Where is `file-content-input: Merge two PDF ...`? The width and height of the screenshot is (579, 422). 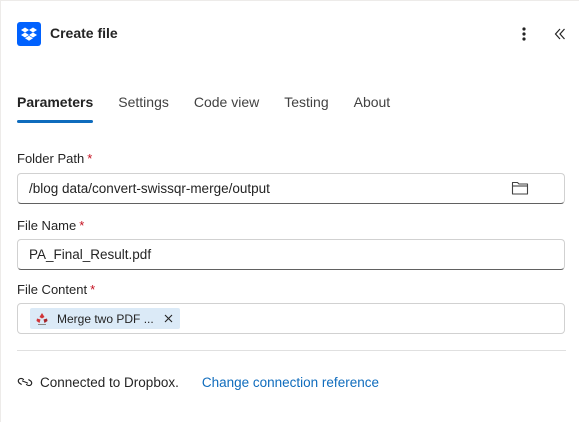 file-content-input: Merge two PDF ... is located at coordinates (291, 318).